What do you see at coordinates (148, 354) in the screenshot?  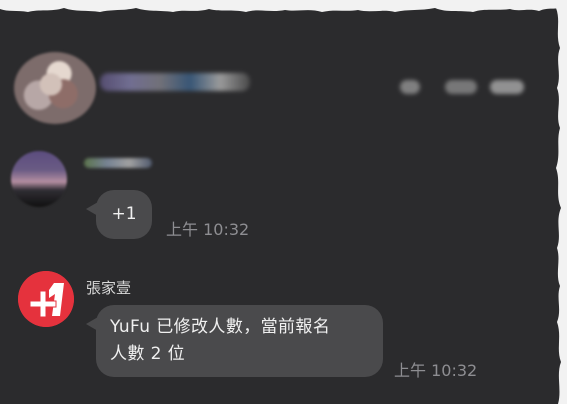 I see `message-text-line: 人數 2 位` at bounding box center [148, 354].